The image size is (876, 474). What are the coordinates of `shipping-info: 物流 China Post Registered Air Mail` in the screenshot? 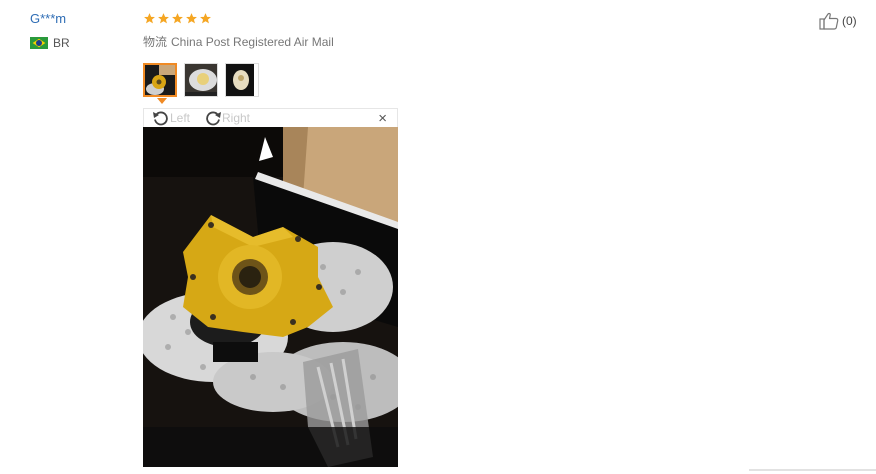 It's located at (238, 41).